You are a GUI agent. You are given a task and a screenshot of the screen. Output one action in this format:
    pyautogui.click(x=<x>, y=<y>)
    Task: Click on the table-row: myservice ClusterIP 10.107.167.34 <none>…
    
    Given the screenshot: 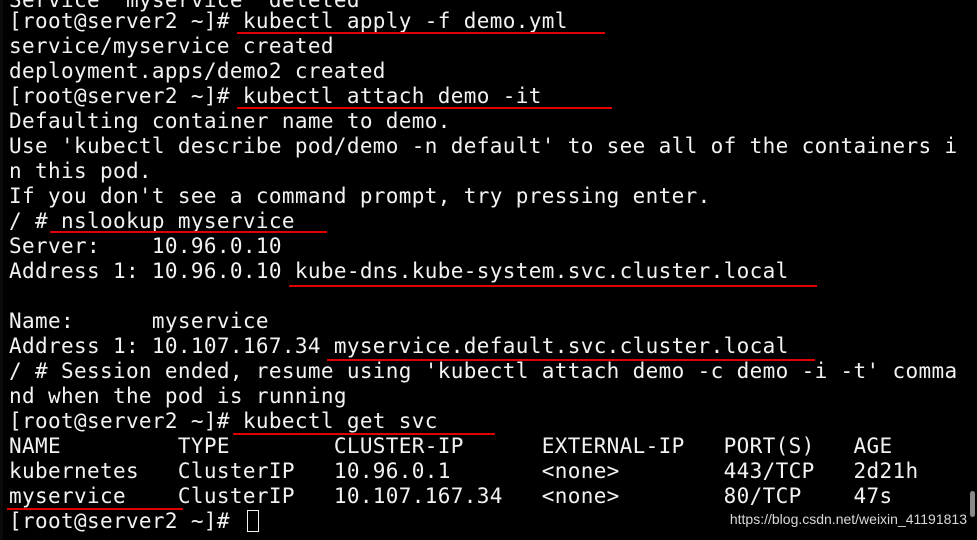 What is the action you would take?
    pyautogui.click(x=451, y=496)
    